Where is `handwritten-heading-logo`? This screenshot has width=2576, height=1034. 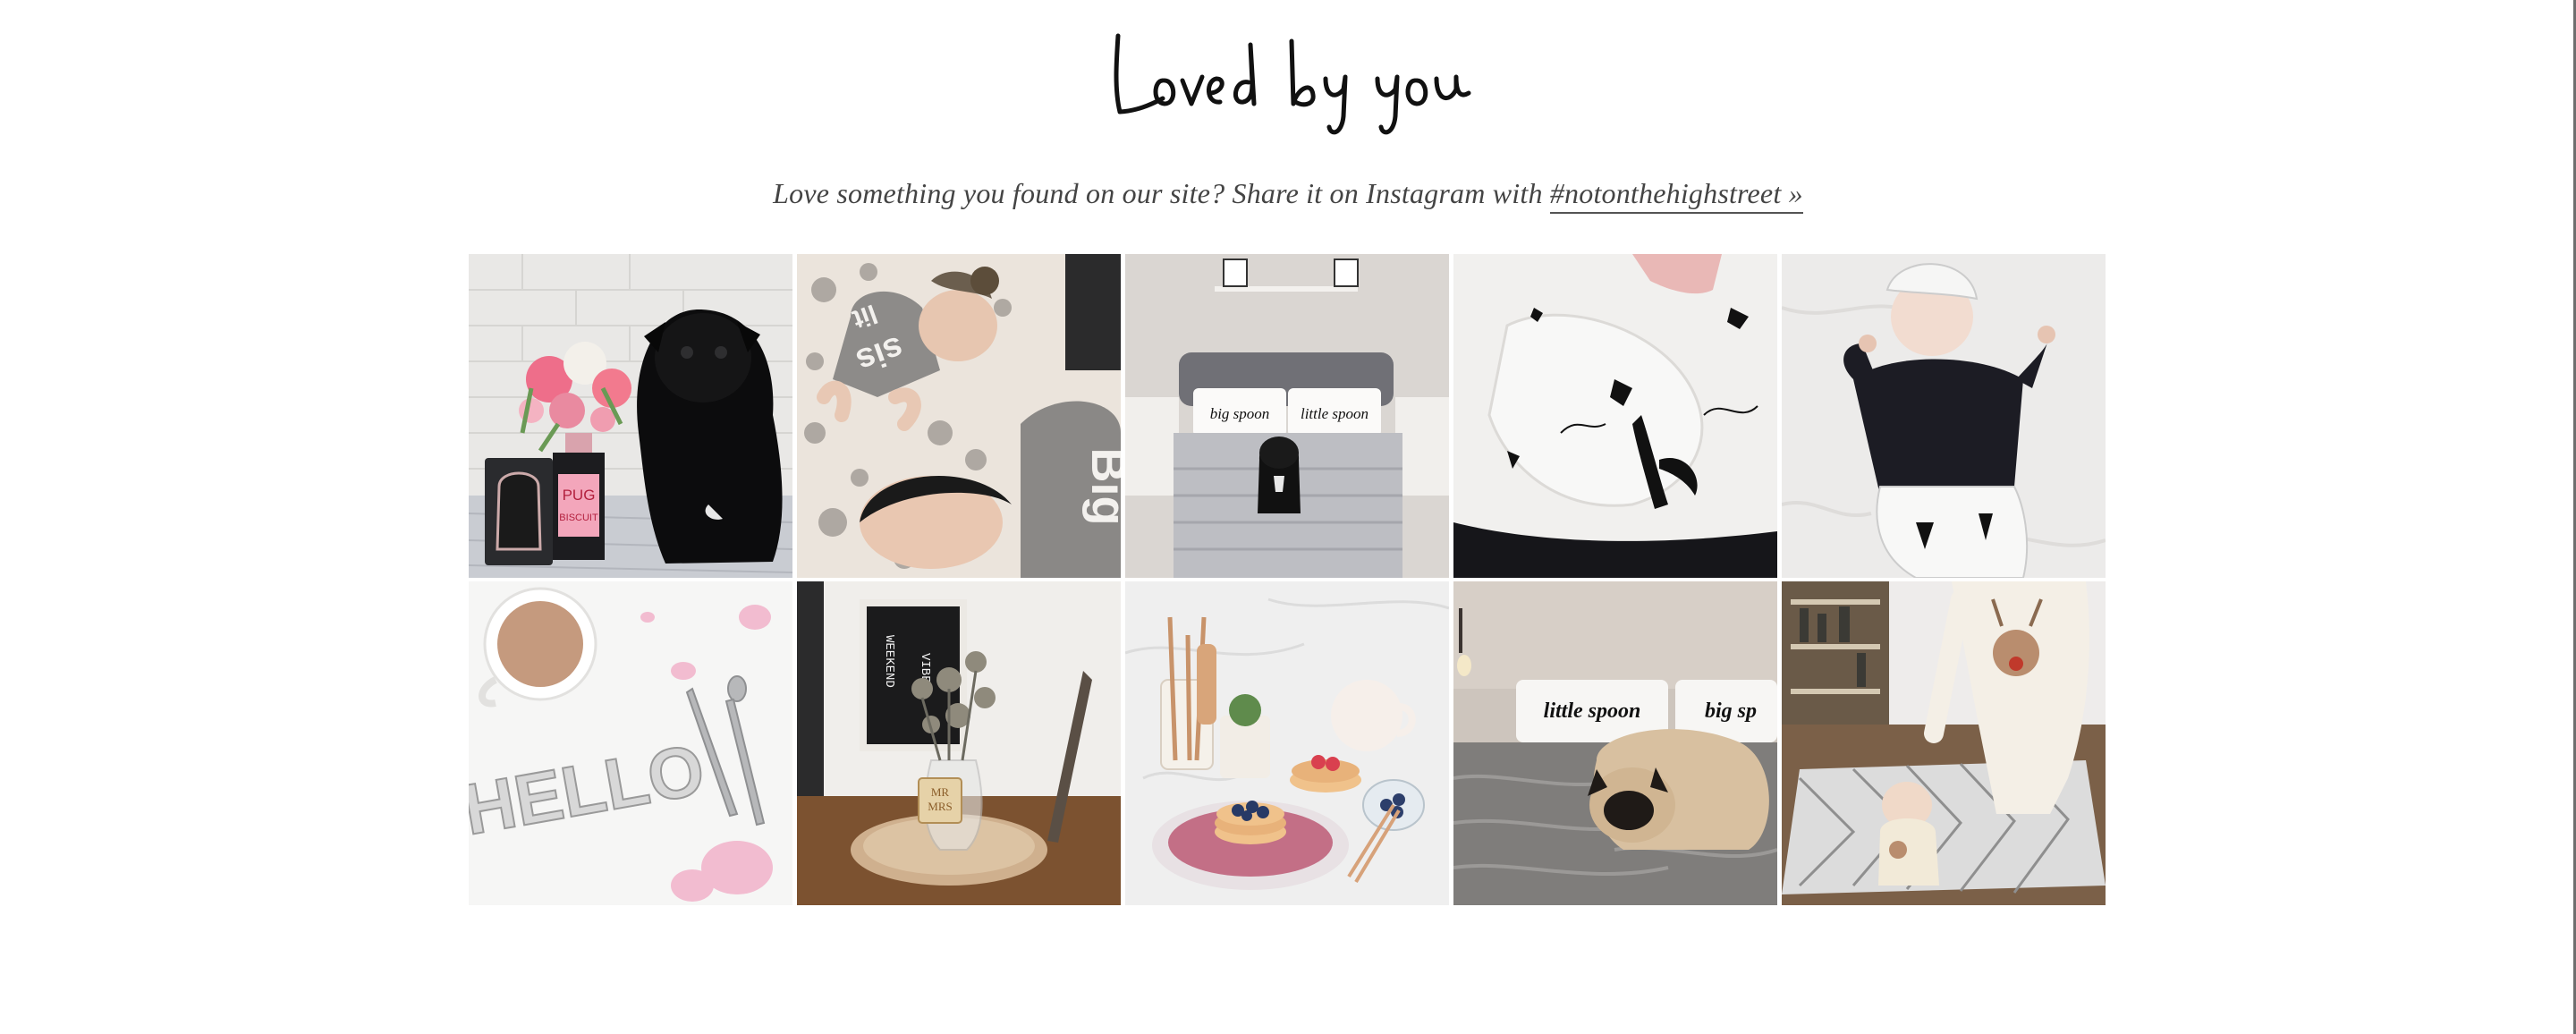
handwritten-heading-logo is located at coordinates (1292, 84).